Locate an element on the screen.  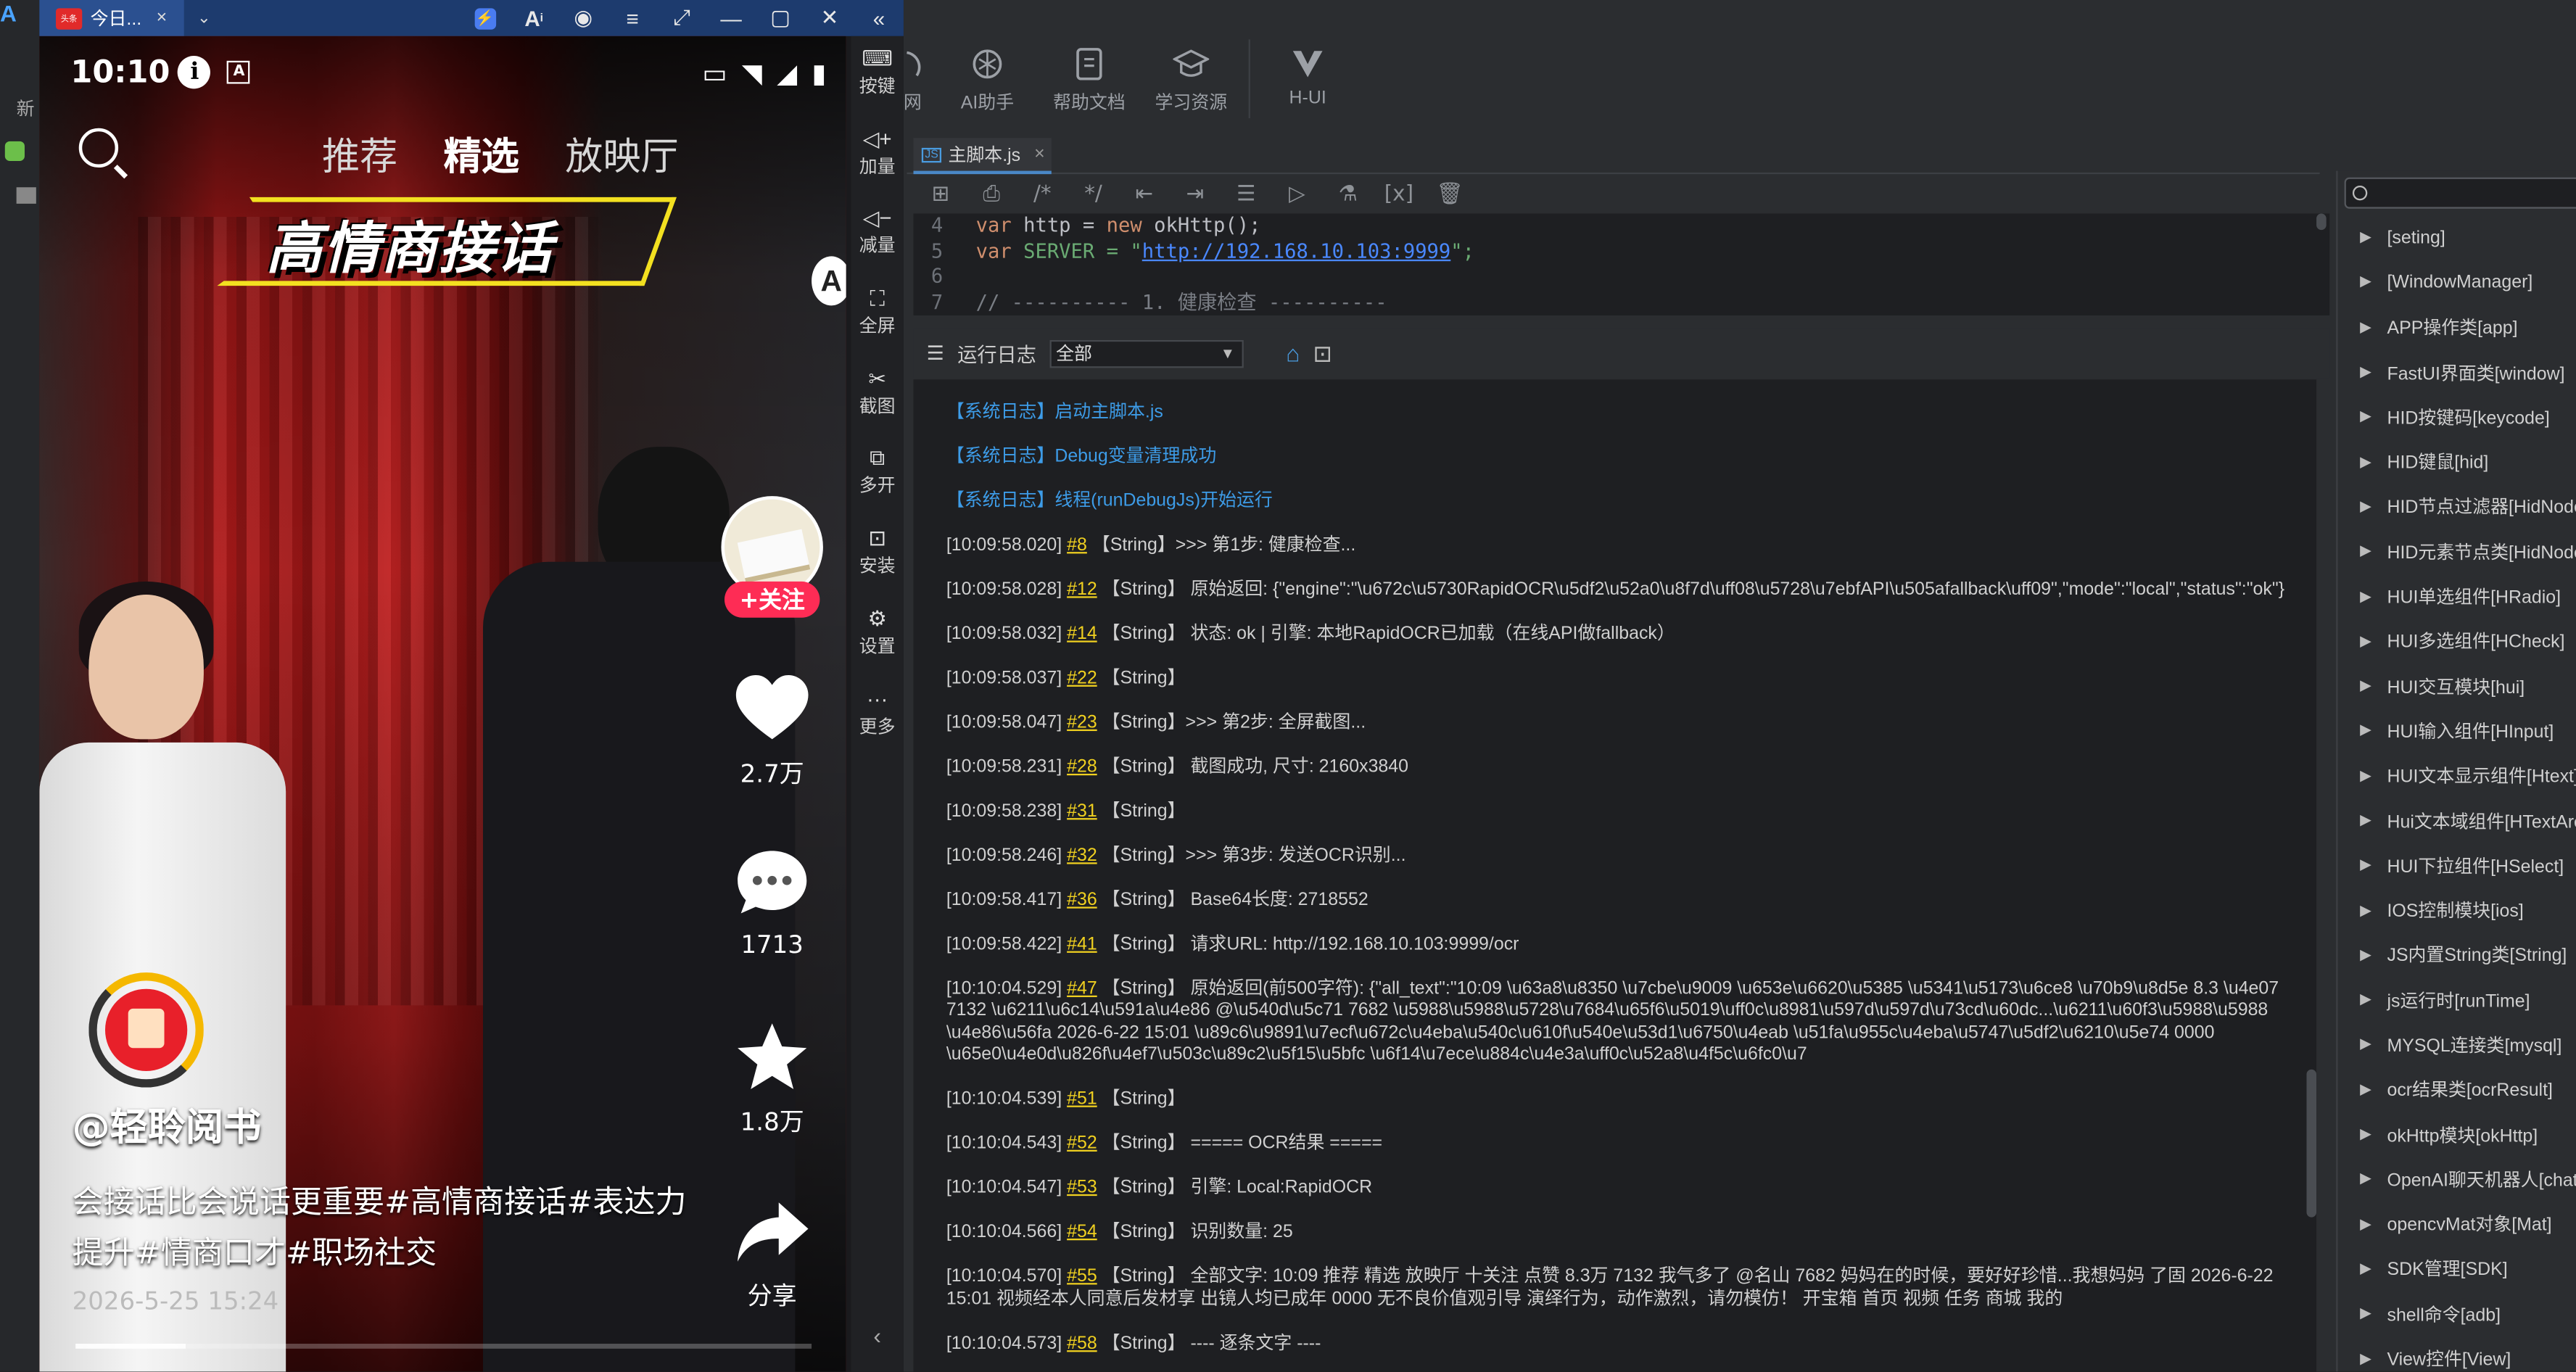
indent-icon: ⇥ is located at coordinates (1195, 194).